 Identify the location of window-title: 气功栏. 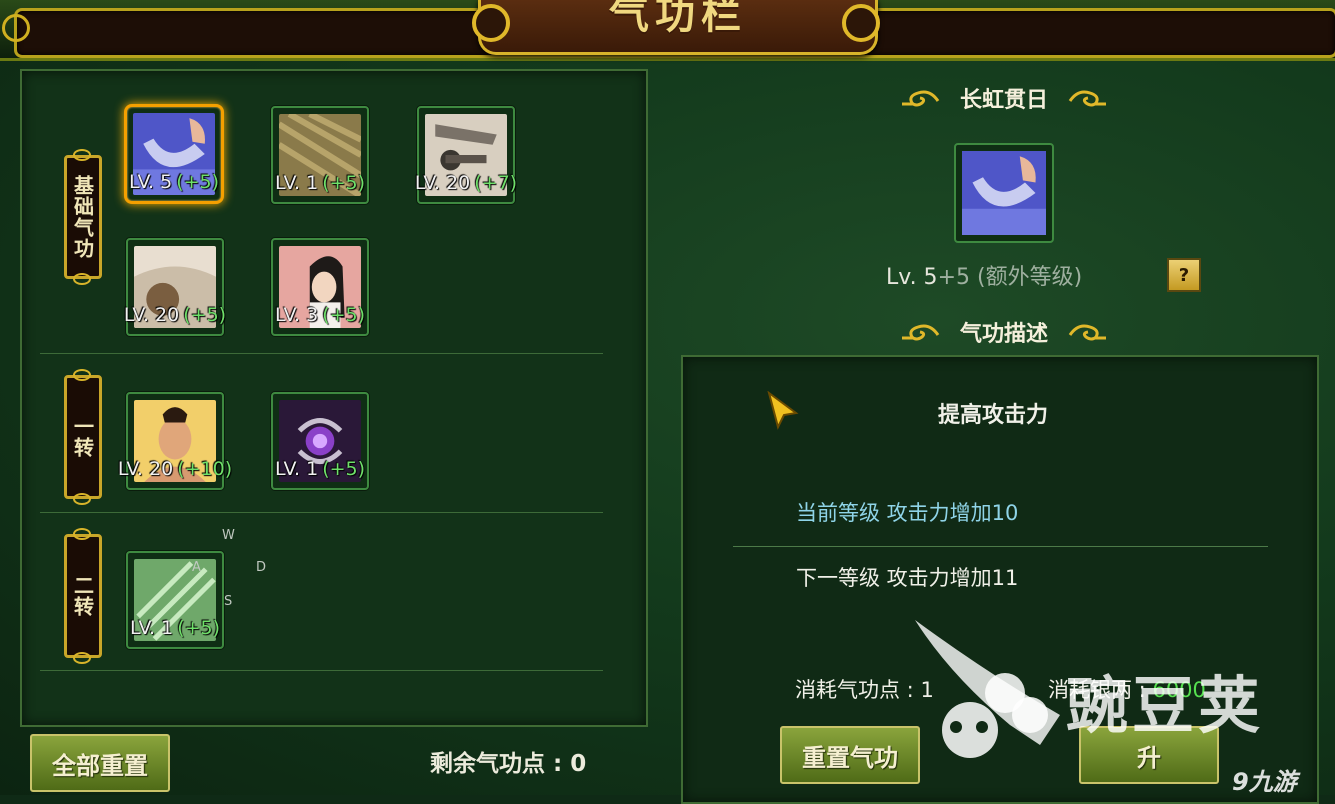
(678, 19).